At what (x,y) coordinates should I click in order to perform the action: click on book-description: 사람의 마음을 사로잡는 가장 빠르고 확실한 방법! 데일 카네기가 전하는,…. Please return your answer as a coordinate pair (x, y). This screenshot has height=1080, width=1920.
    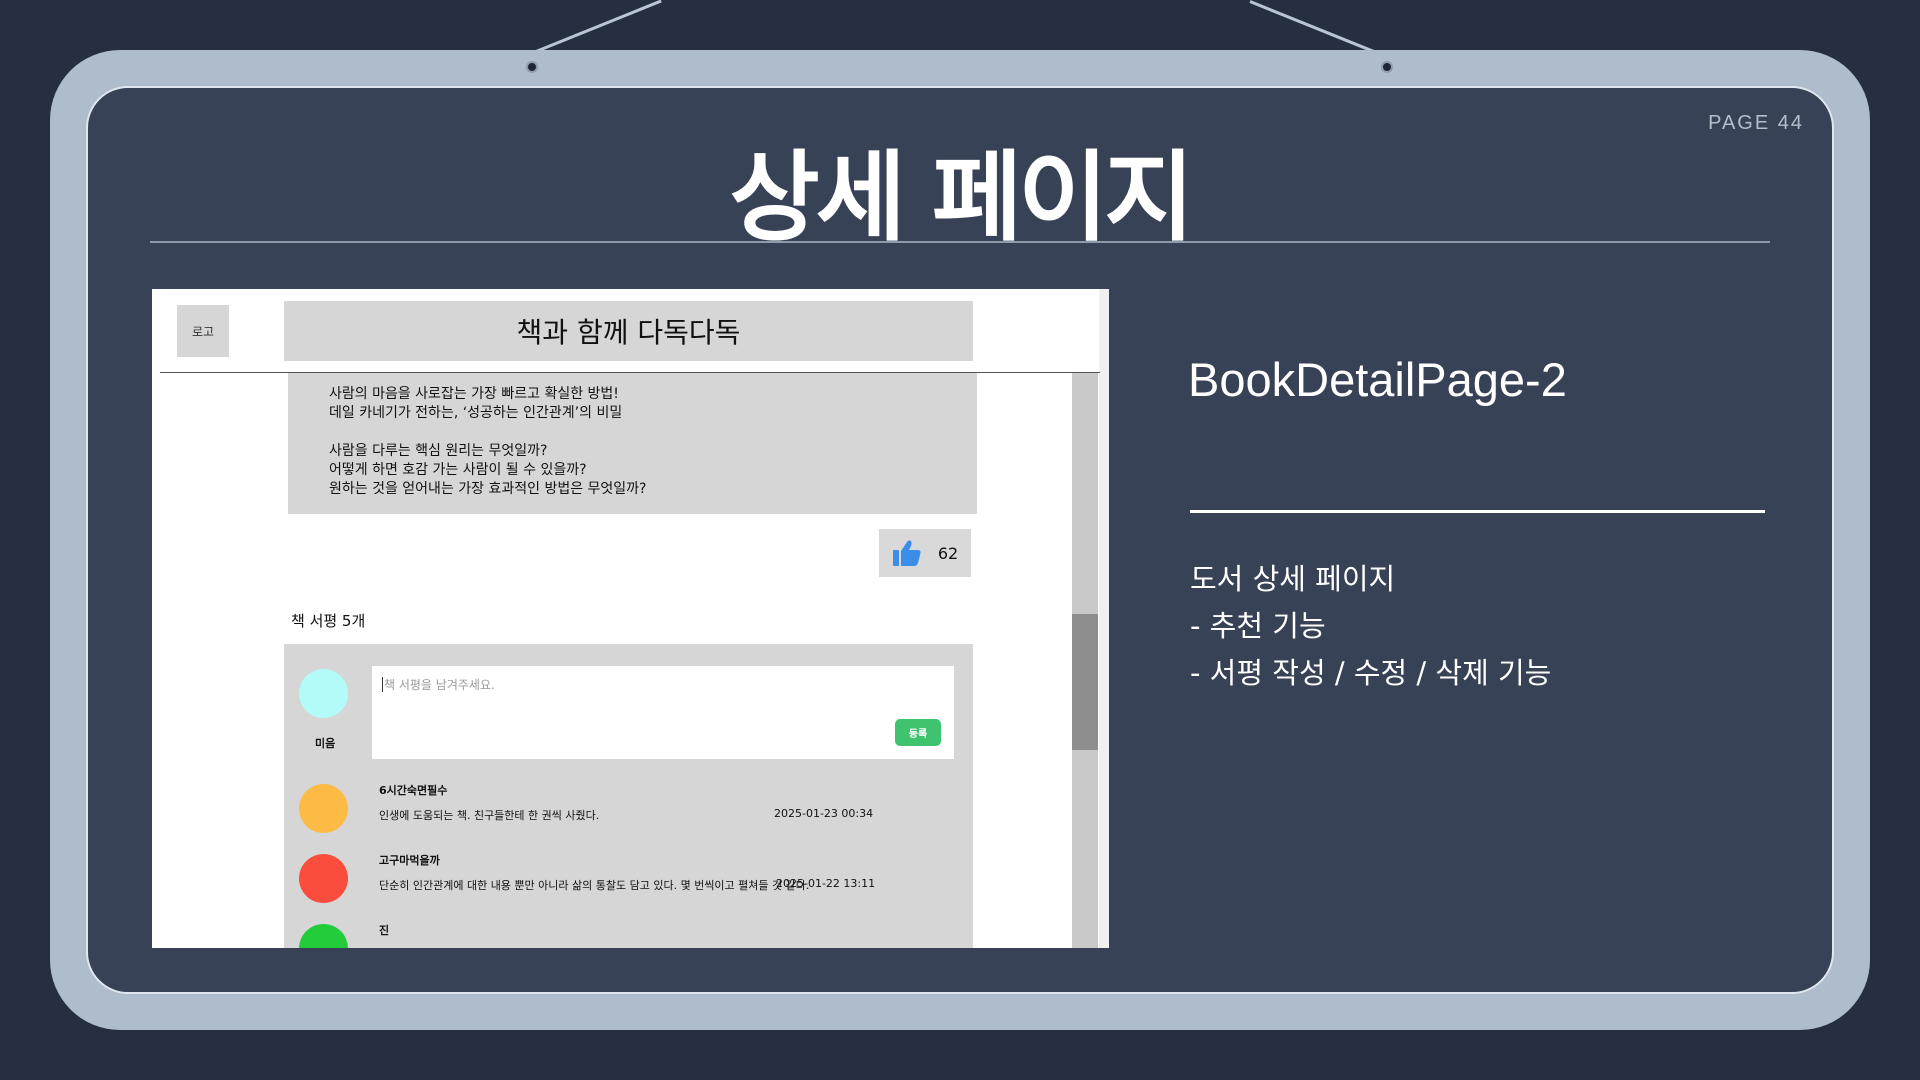
    Looking at the image, I should click on (632, 443).